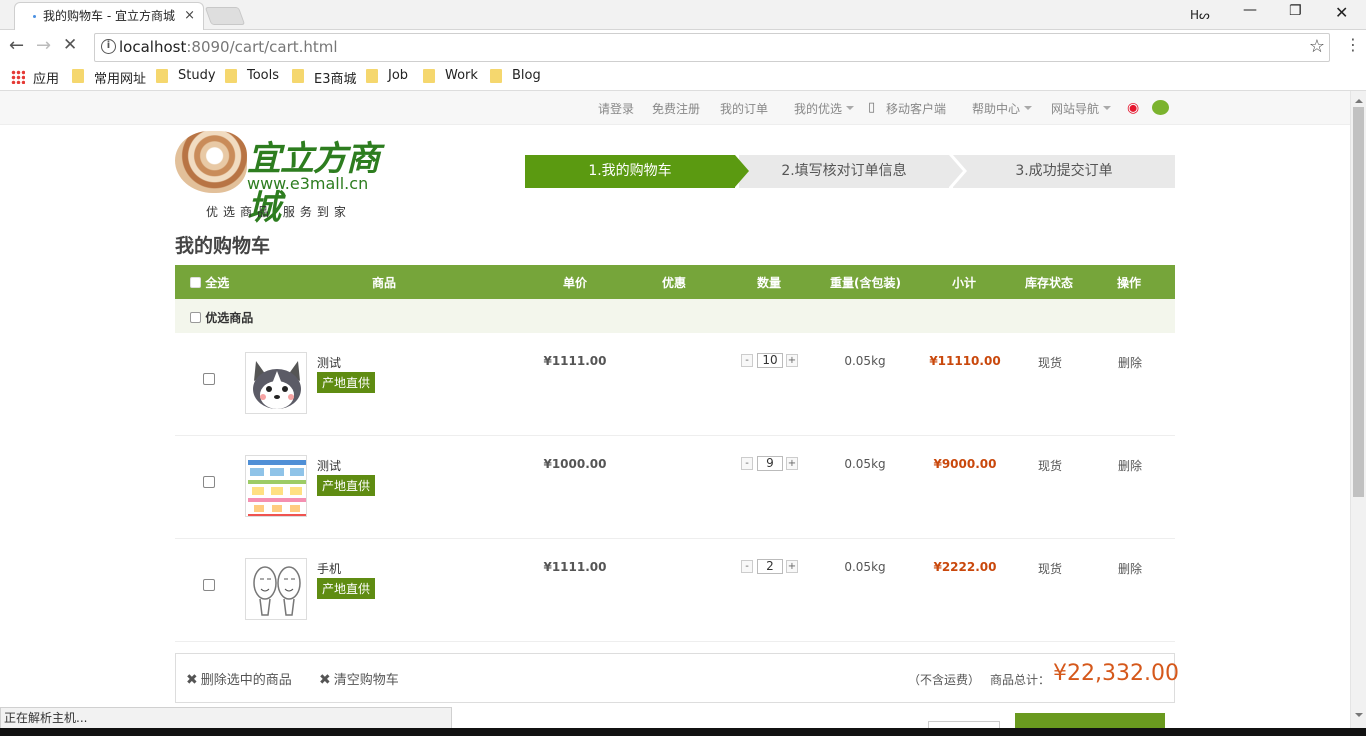  Describe the element at coordinates (770, 463) in the screenshot. I see `qty-input: 9` at that location.